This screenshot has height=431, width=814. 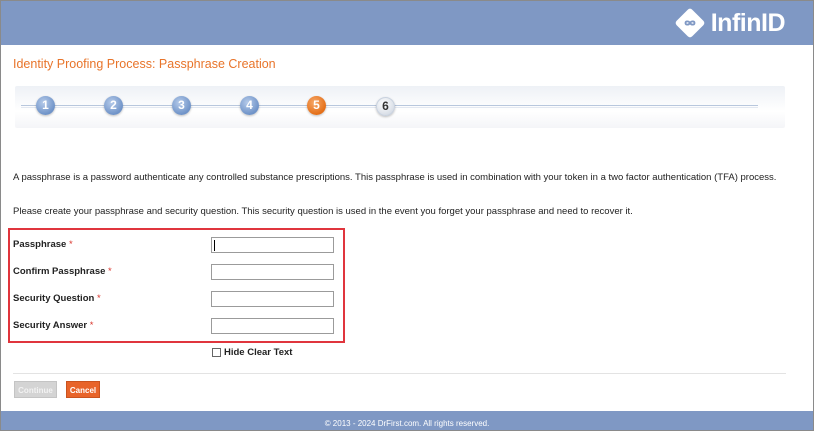 What do you see at coordinates (50, 325) in the screenshot?
I see `security-answer-label-text: Security Answer` at bounding box center [50, 325].